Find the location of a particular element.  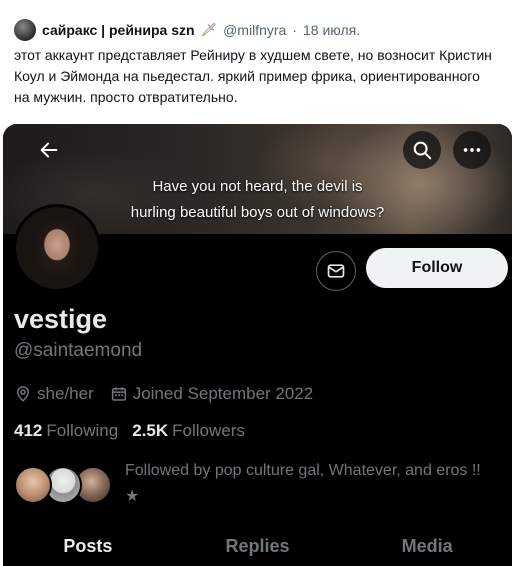

profile-handle: @saintaemond is located at coordinates (78, 350).